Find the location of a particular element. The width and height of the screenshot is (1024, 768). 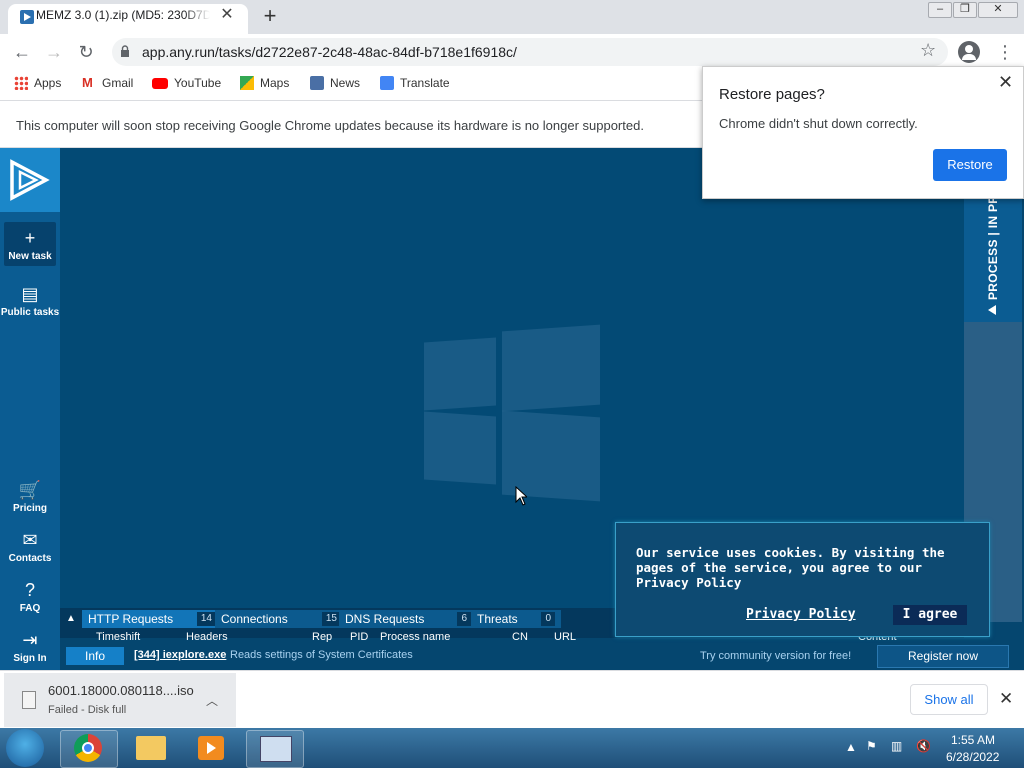

anyrun-favicon-icon is located at coordinates (27, 17).